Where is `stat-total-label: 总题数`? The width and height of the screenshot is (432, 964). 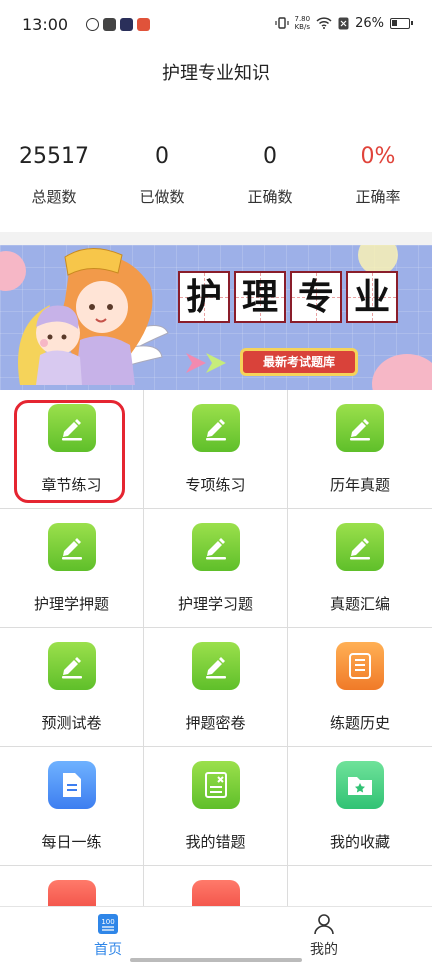
stat-total-label: 总题数 is located at coordinates (54, 197).